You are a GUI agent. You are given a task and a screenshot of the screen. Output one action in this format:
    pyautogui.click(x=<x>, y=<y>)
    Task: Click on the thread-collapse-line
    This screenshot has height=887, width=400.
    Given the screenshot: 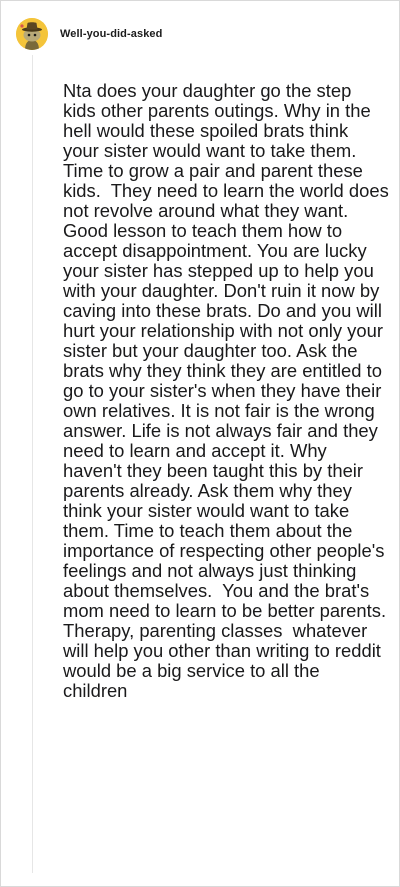 What is the action you would take?
    pyautogui.click(x=32, y=464)
    